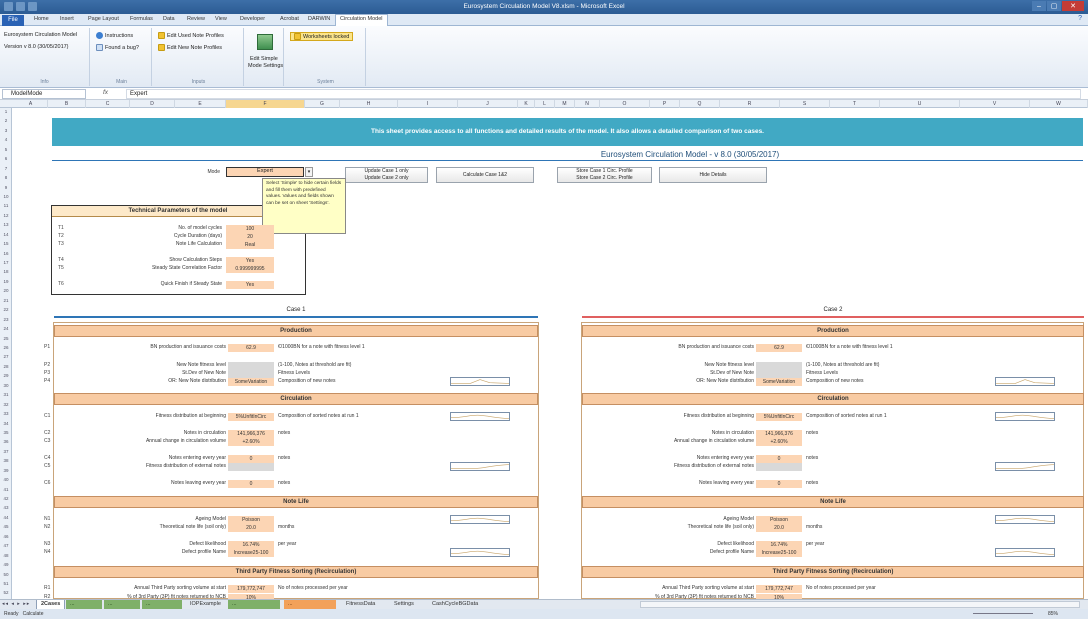  Describe the element at coordinates (251, 366) in the screenshot. I see `case1-p2-value` at that location.